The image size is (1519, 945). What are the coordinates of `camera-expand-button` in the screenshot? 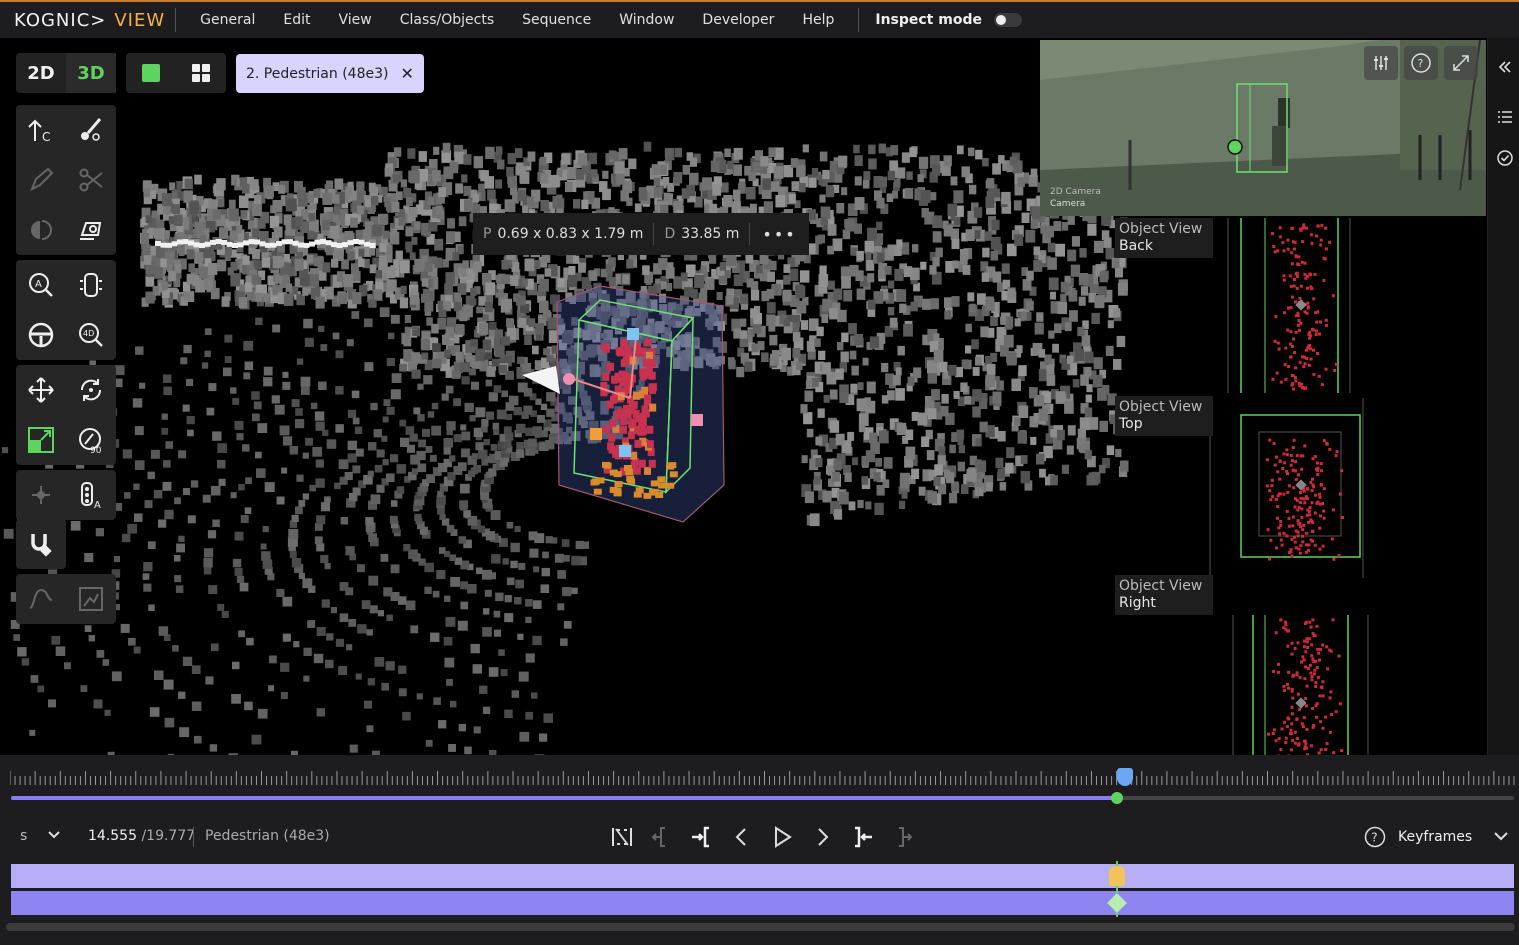 It's located at (1461, 63).